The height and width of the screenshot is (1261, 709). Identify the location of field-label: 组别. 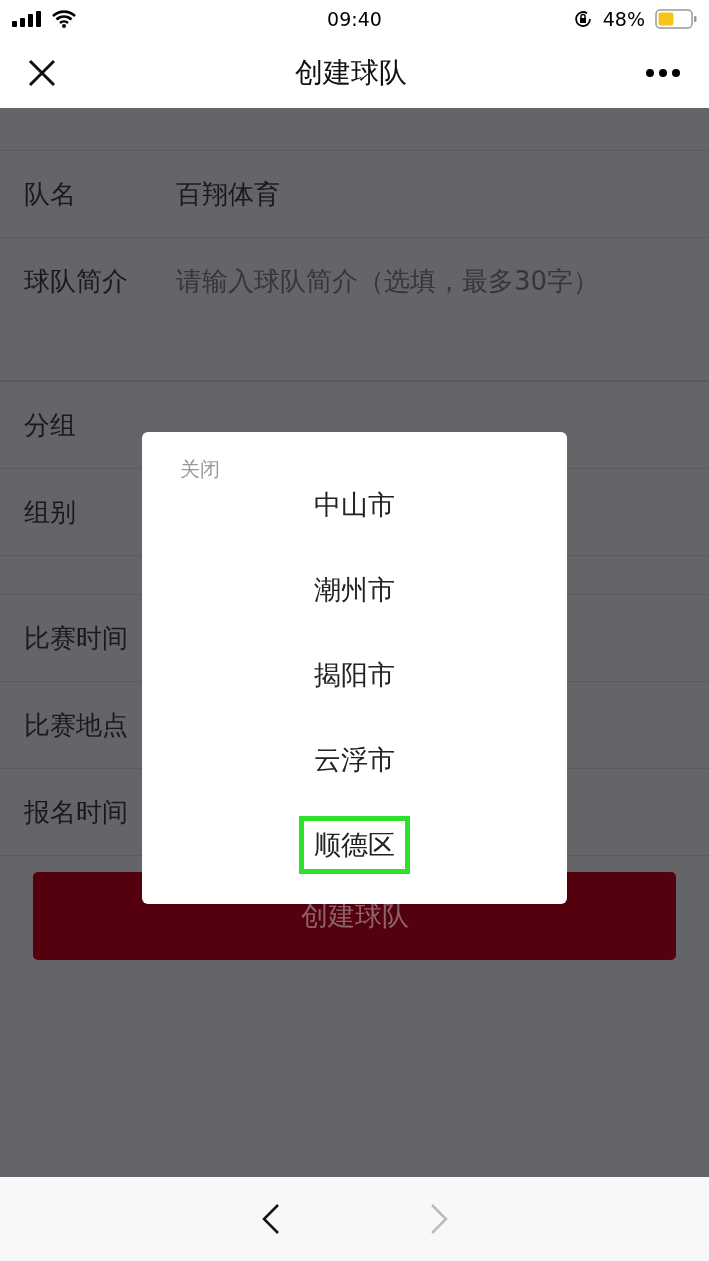
(50, 512).